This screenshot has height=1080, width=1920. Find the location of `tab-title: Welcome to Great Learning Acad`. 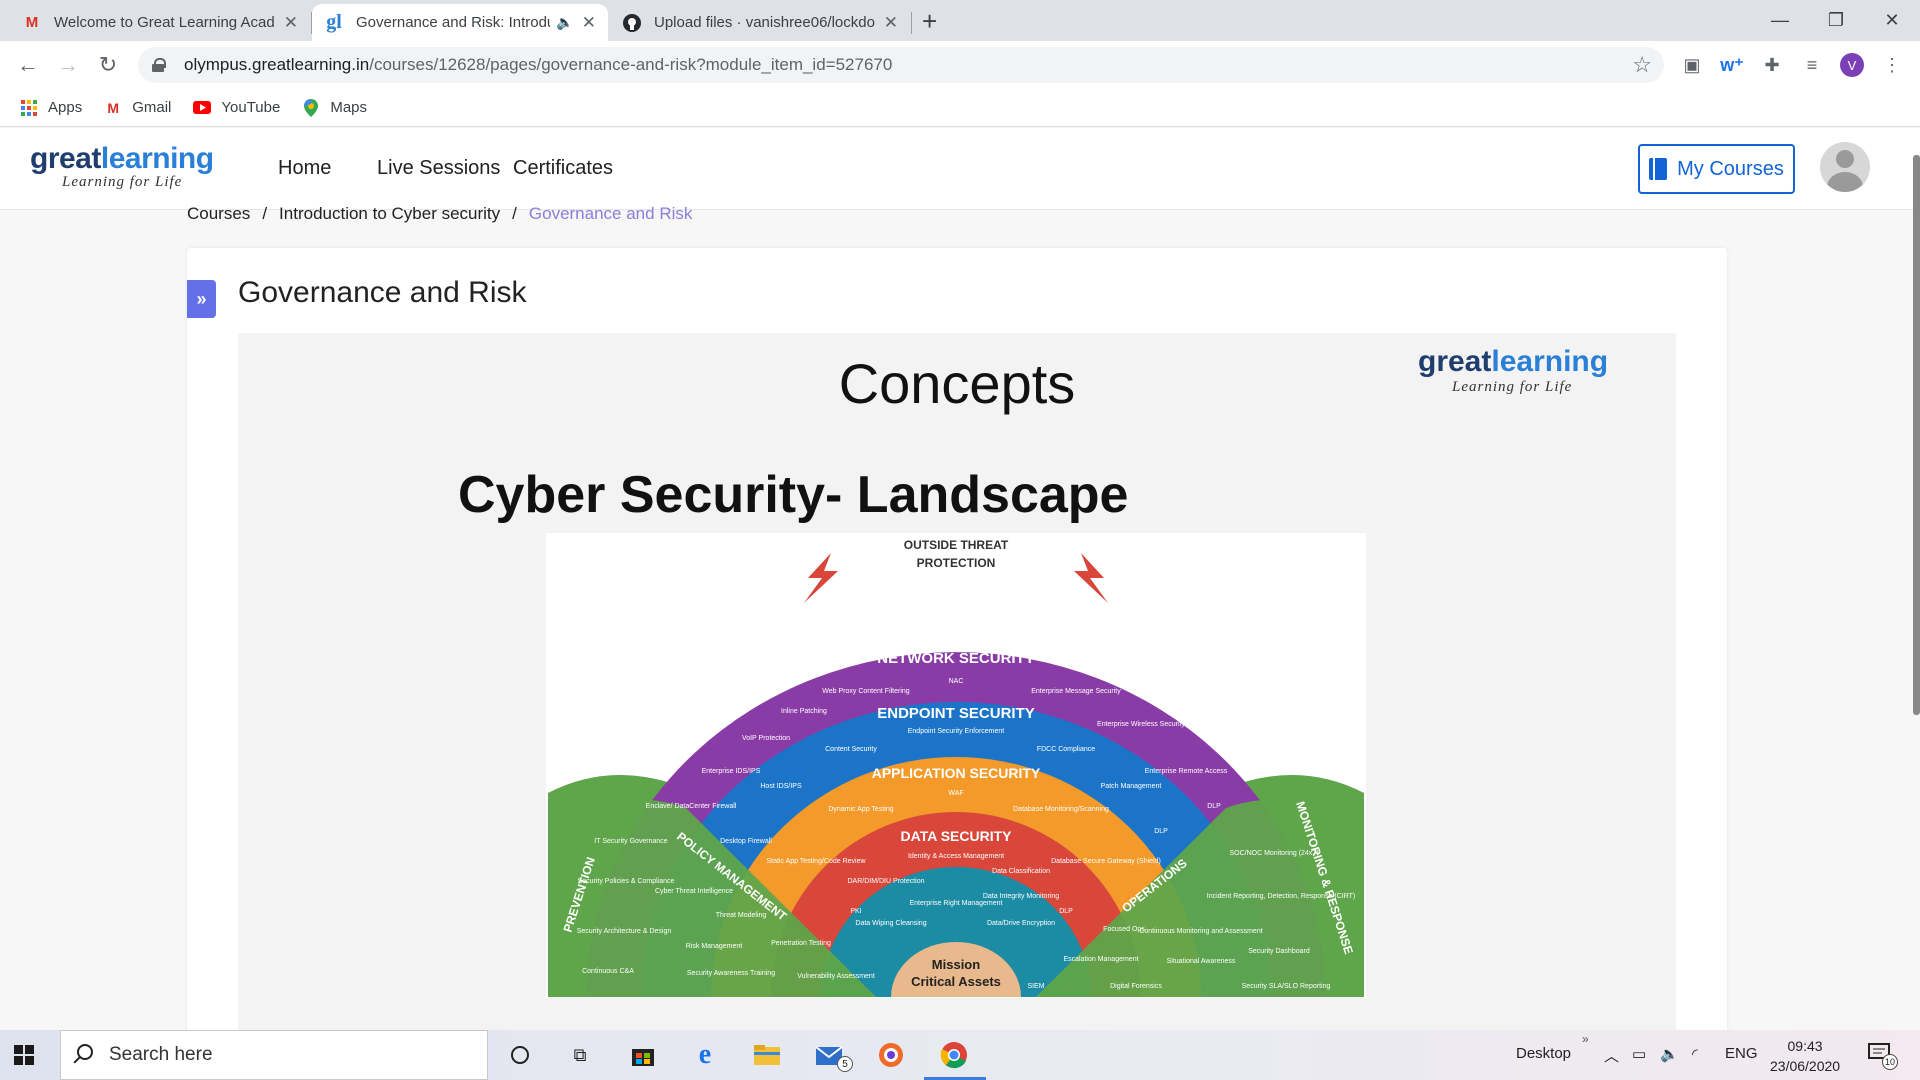

tab-title: Welcome to Great Learning Acad is located at coordinates (164, 22).